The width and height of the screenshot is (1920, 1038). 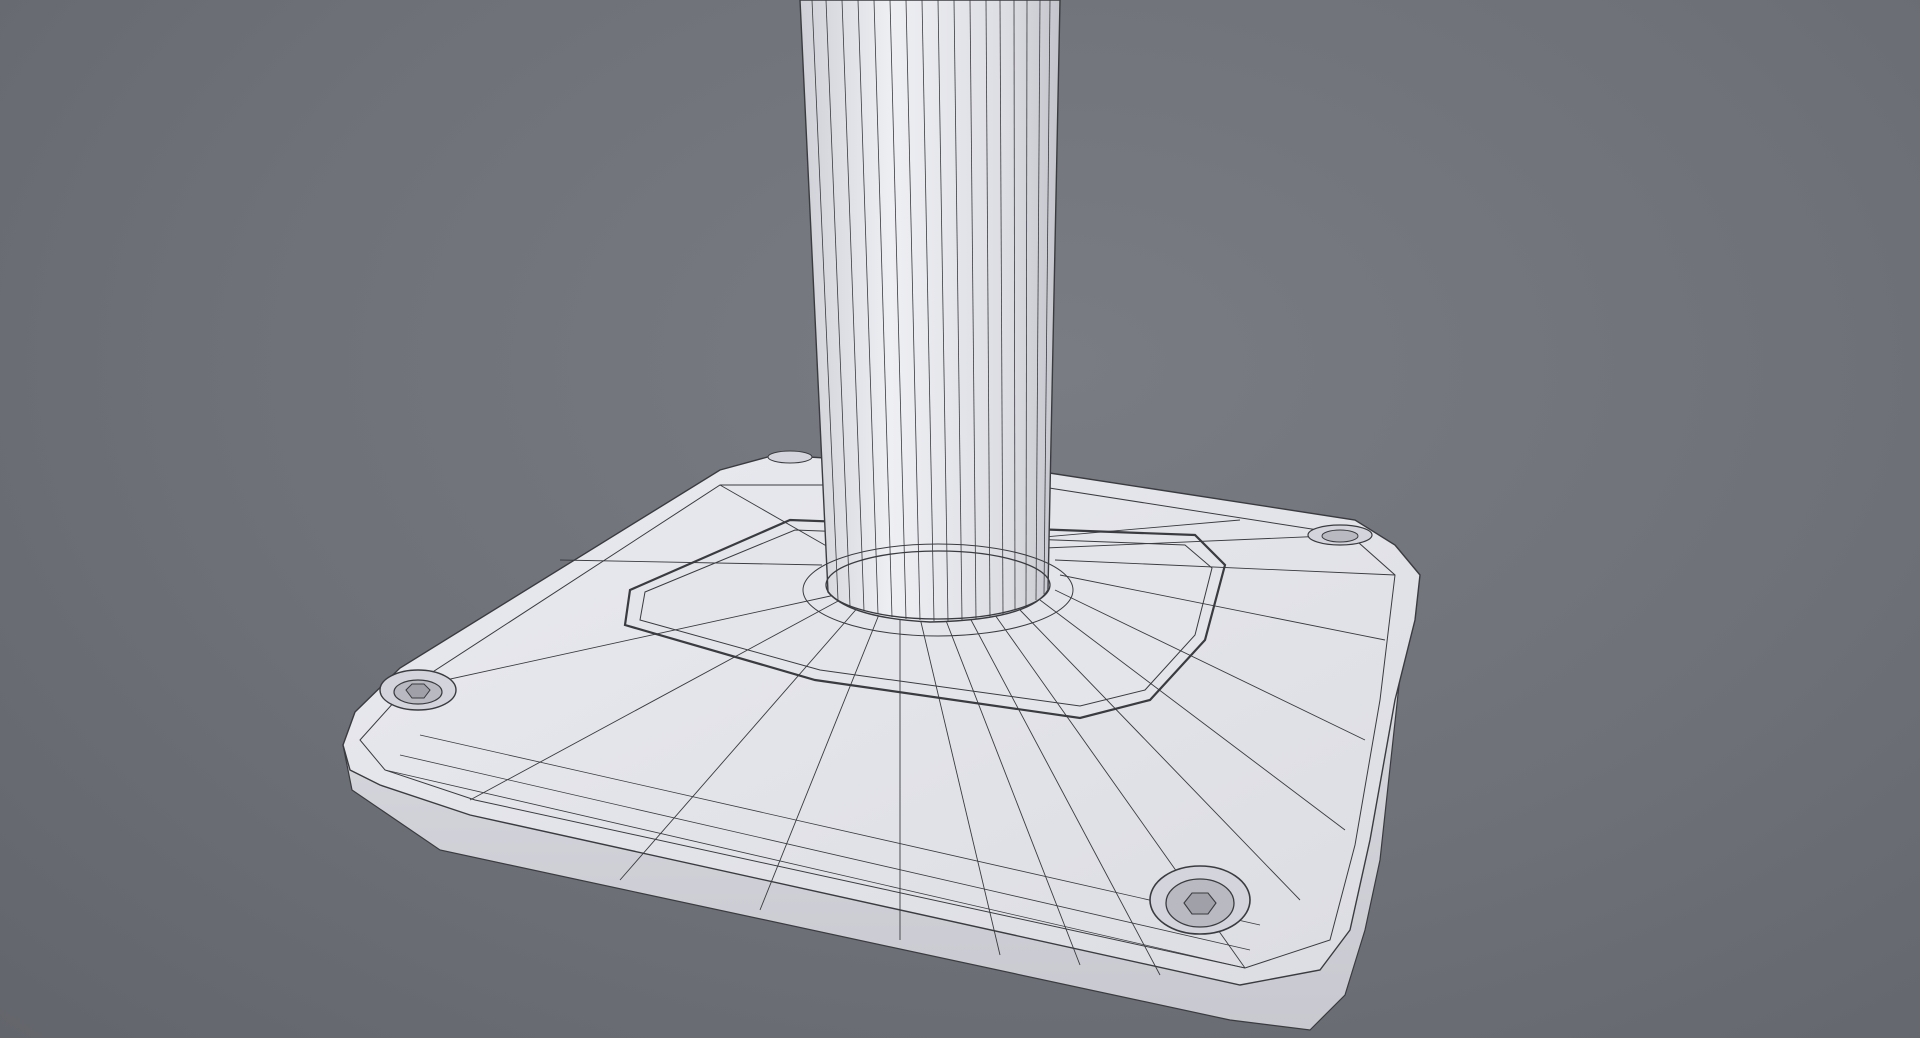 I want to click on screw-hole-left, so click(x=418, y=690).